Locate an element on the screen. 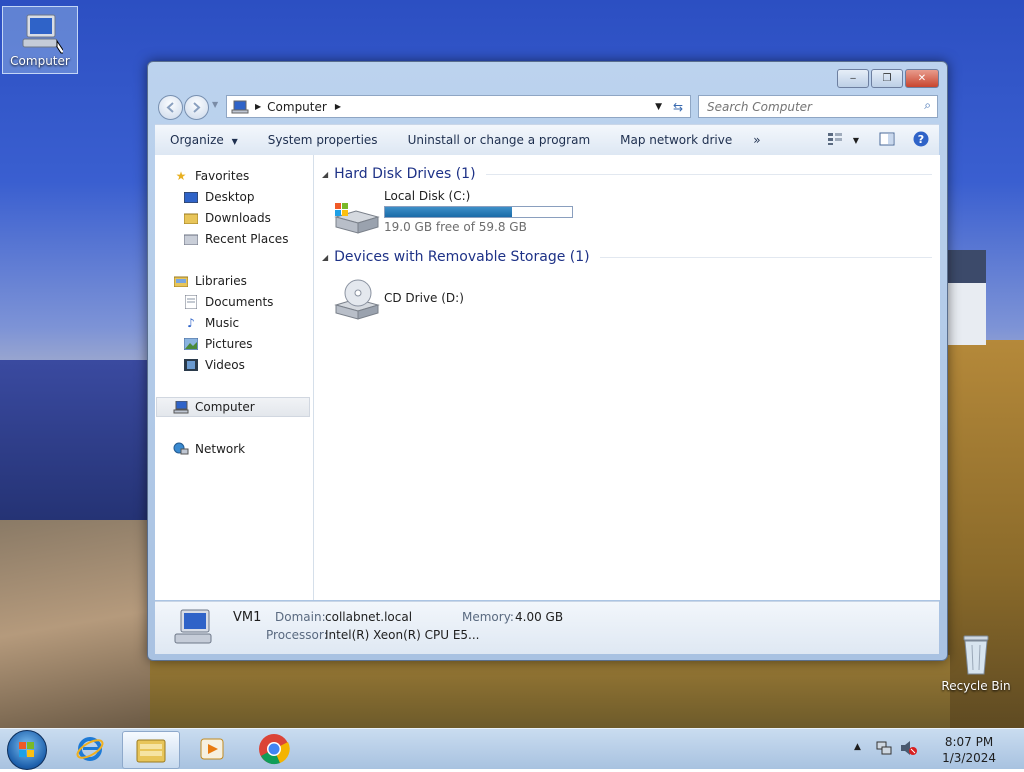 The image size is (1024, 772). drive-cd-d: CD Drive (D:) is located at coordinates (432, 302).